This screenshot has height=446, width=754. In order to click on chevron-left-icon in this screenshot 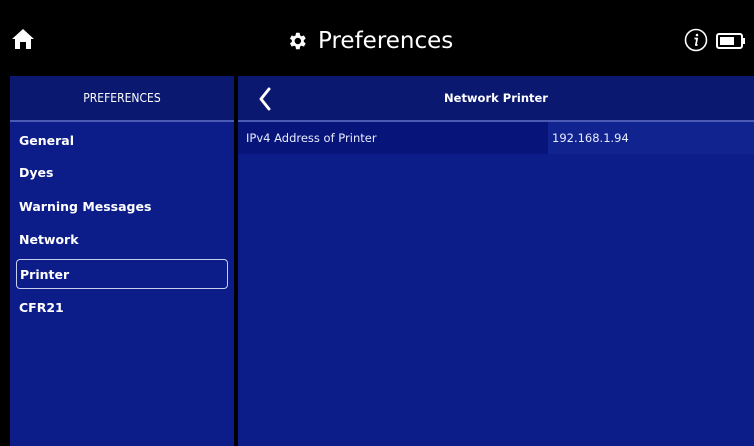, I will do `click(265, 99)`.